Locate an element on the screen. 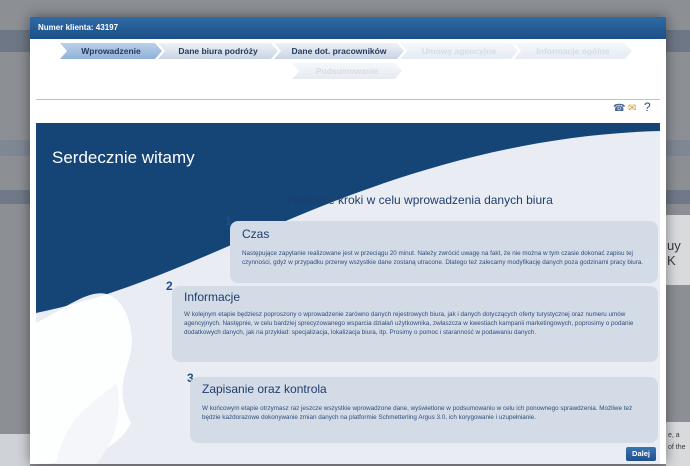  dialog-title: Numer klienta: 43197 is located at coordinates (348, 28).